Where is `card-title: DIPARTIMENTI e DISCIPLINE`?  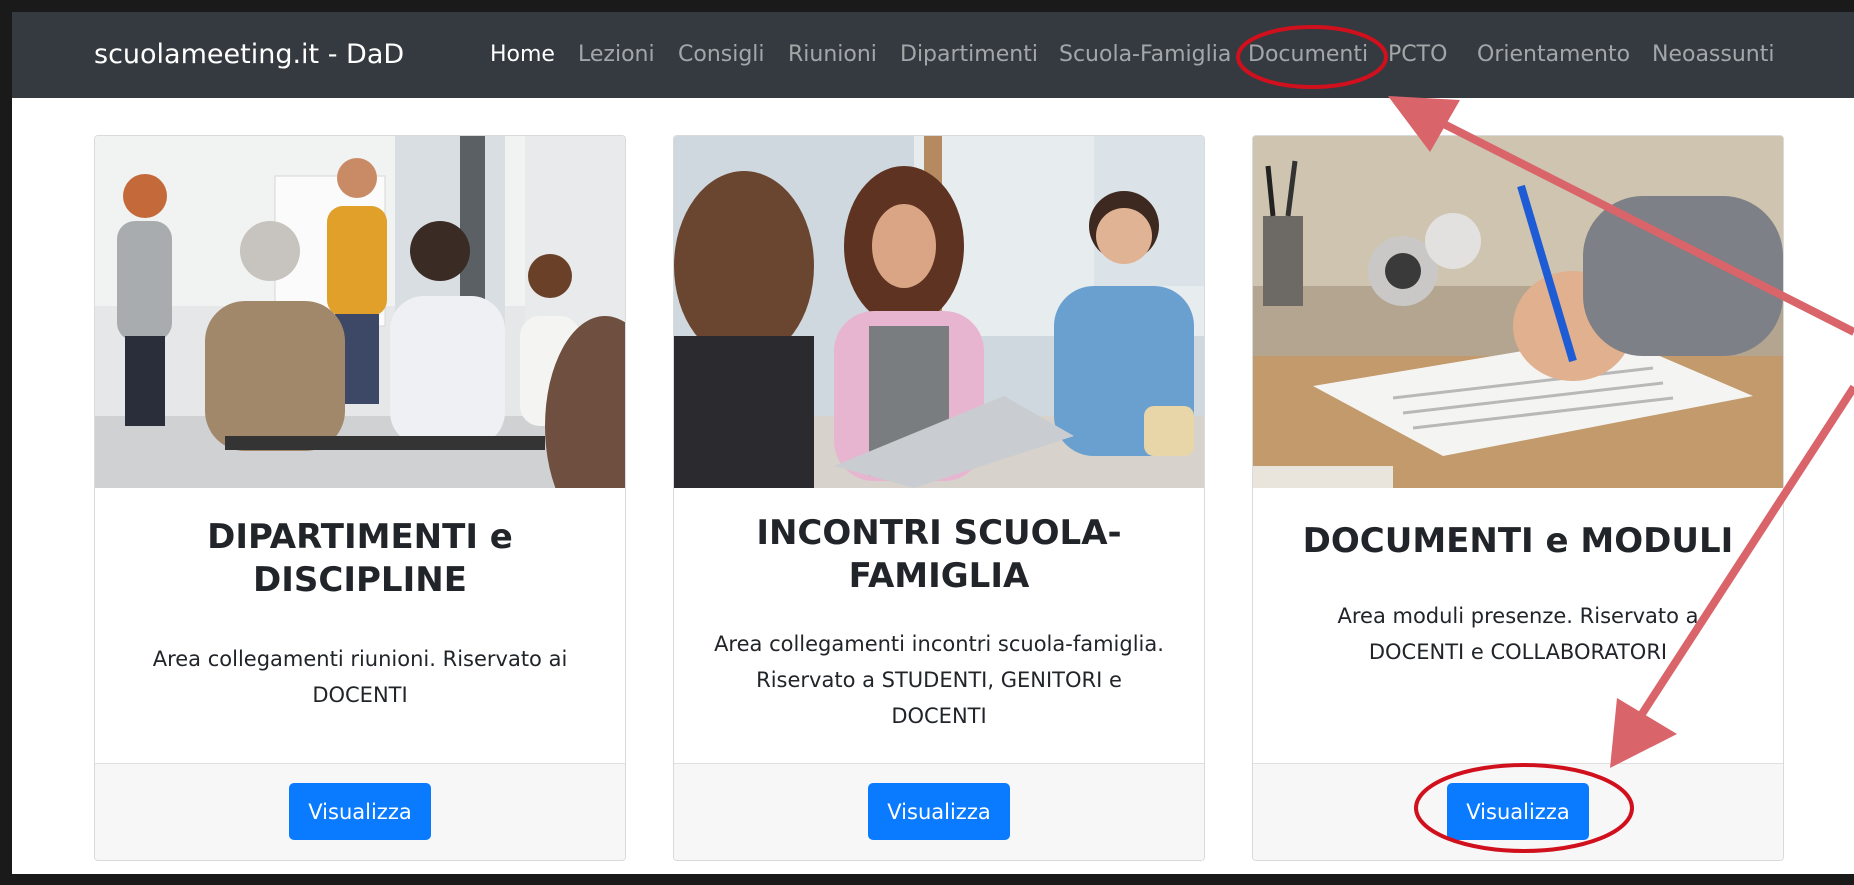
card-title: DIPARTIMENTI e DISCIPLINE is located at coordinates (360, 558).